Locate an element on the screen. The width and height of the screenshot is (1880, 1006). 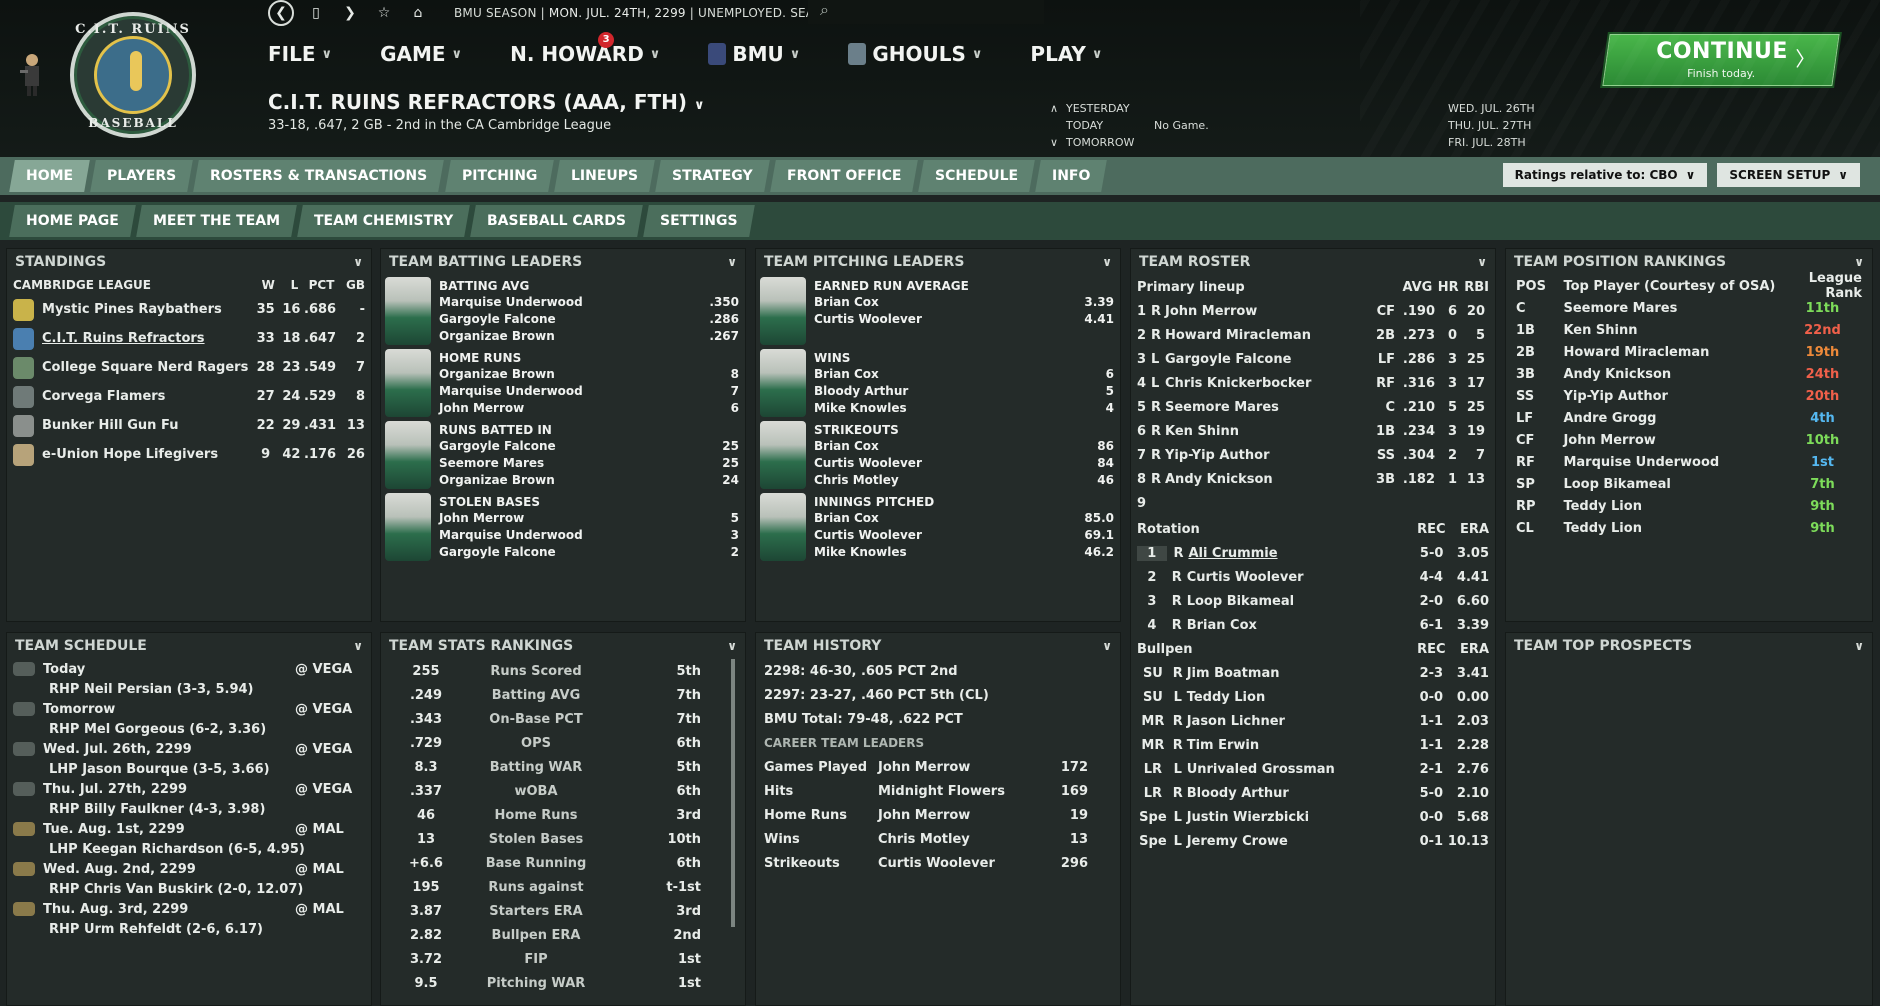
leader-player: Chris Motley is located at coordinates (856, 480).